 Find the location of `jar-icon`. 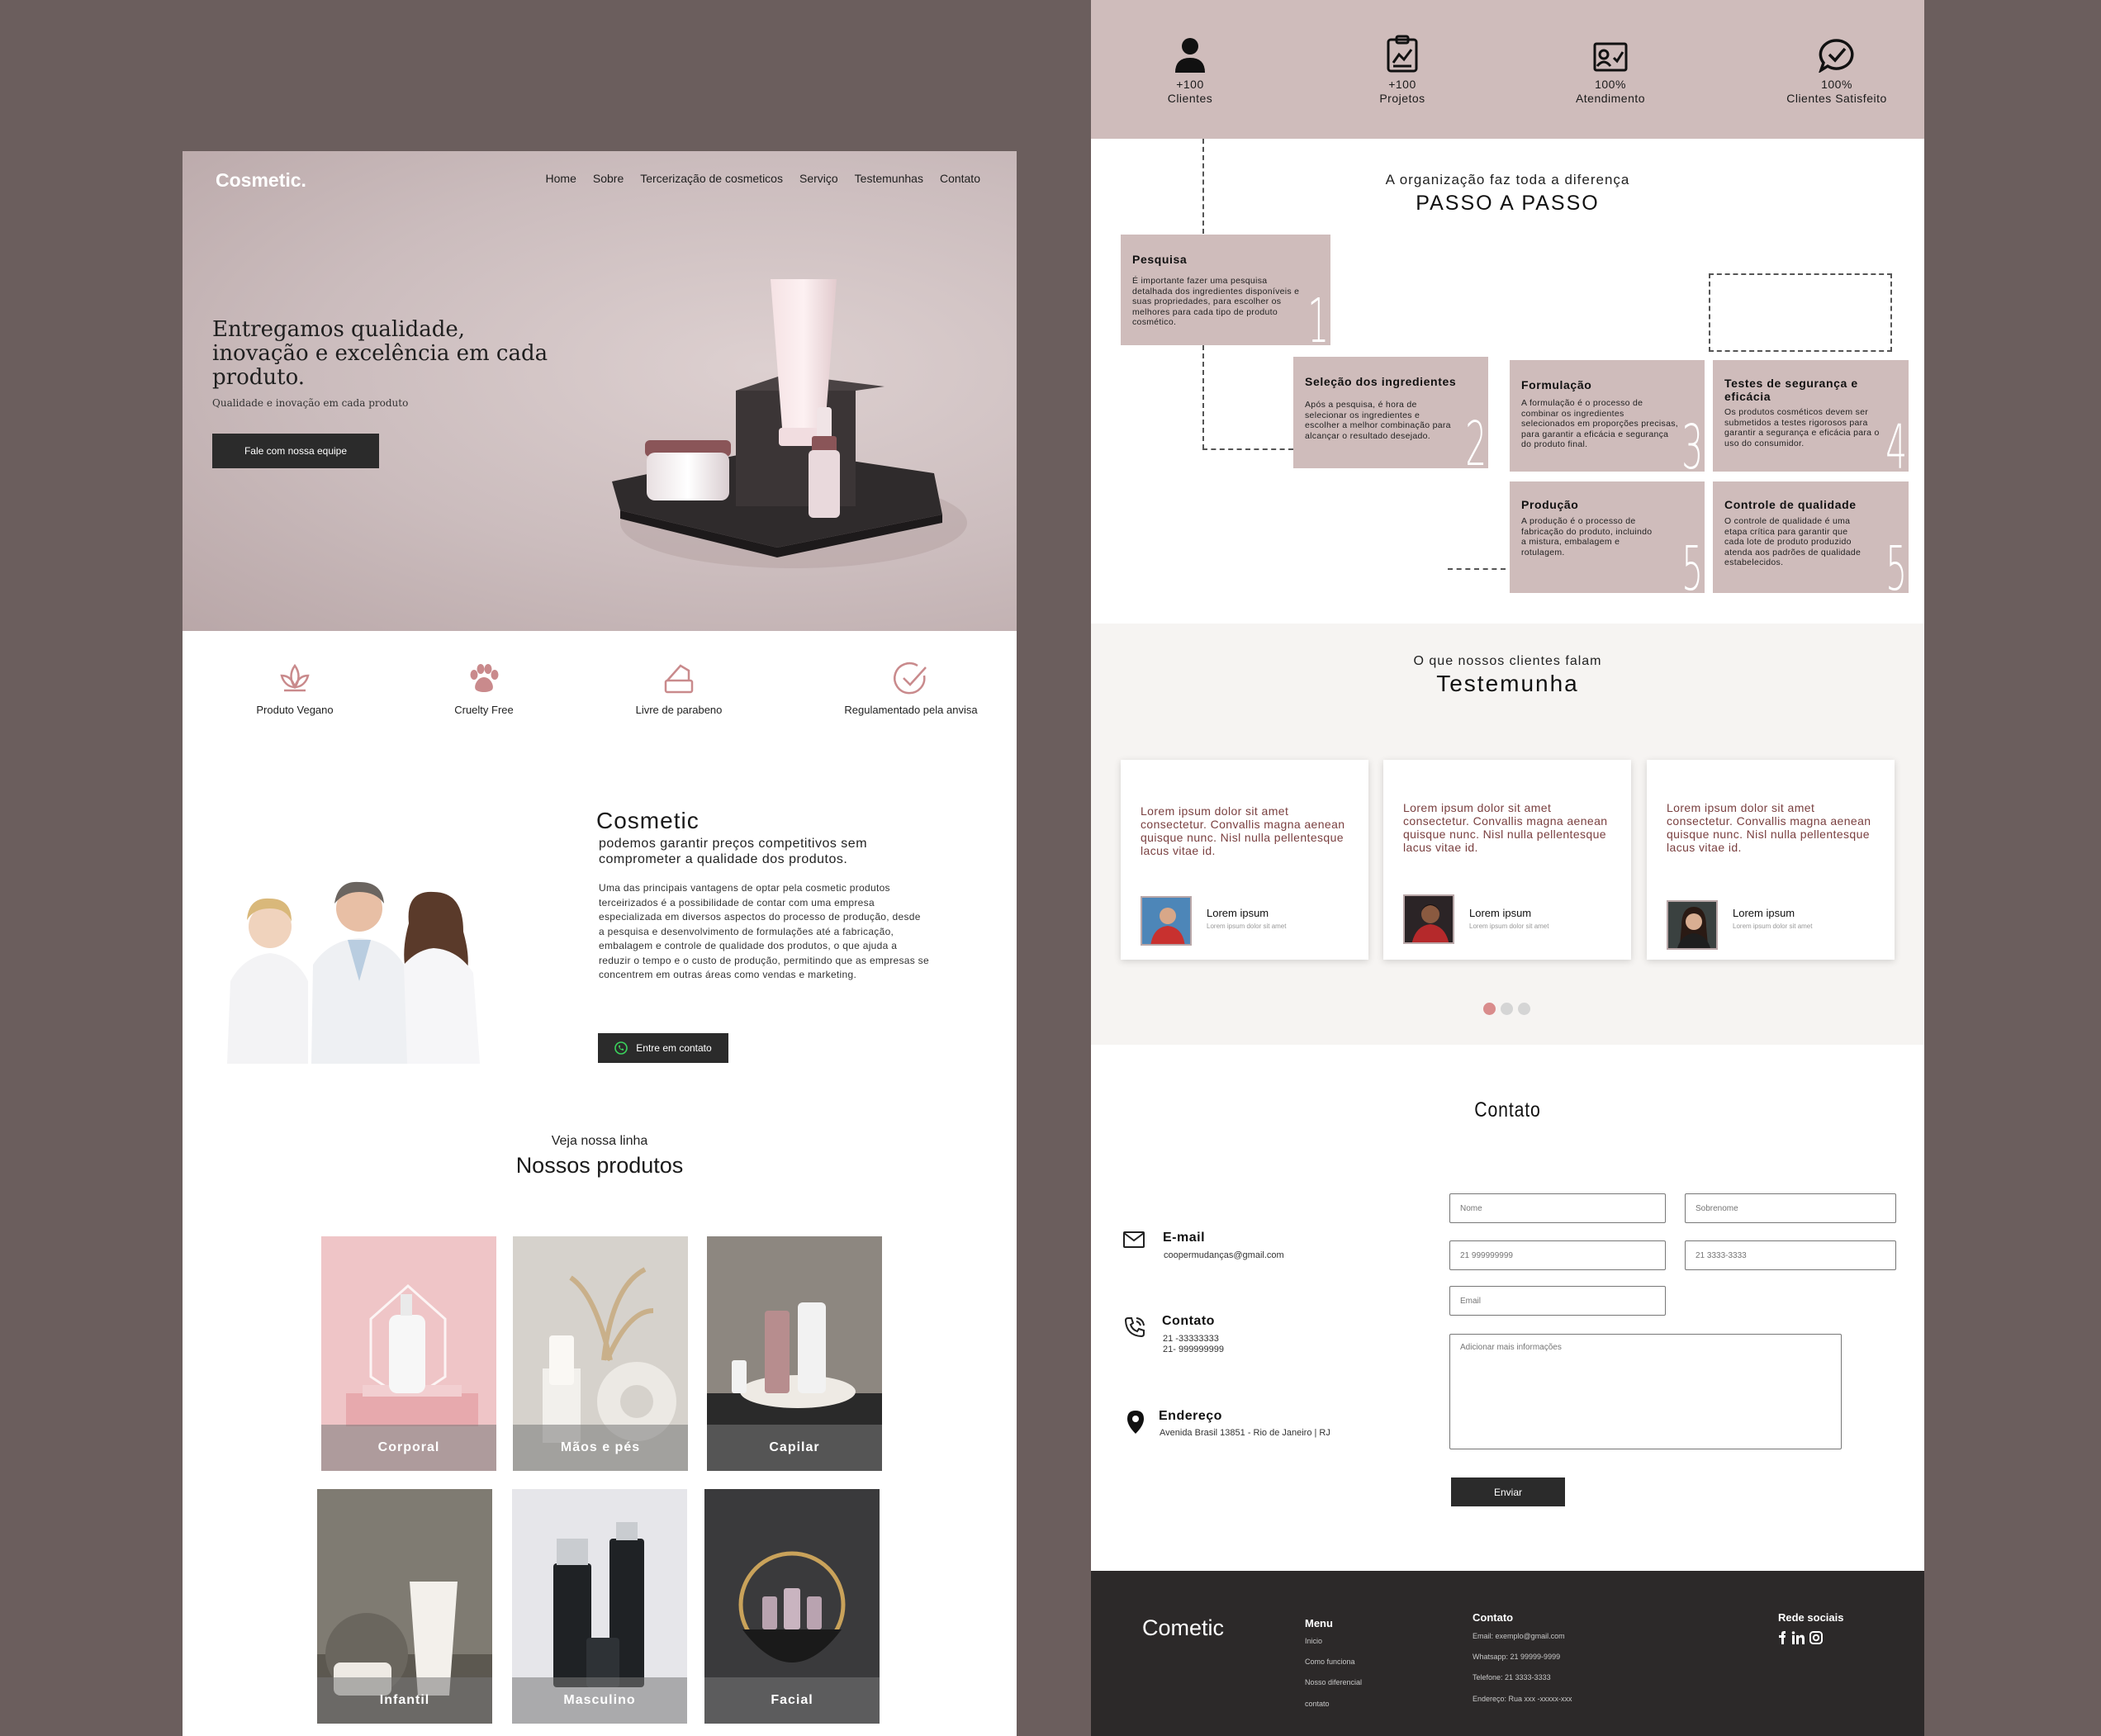

jar-icon is located at coordinates (679, 679).